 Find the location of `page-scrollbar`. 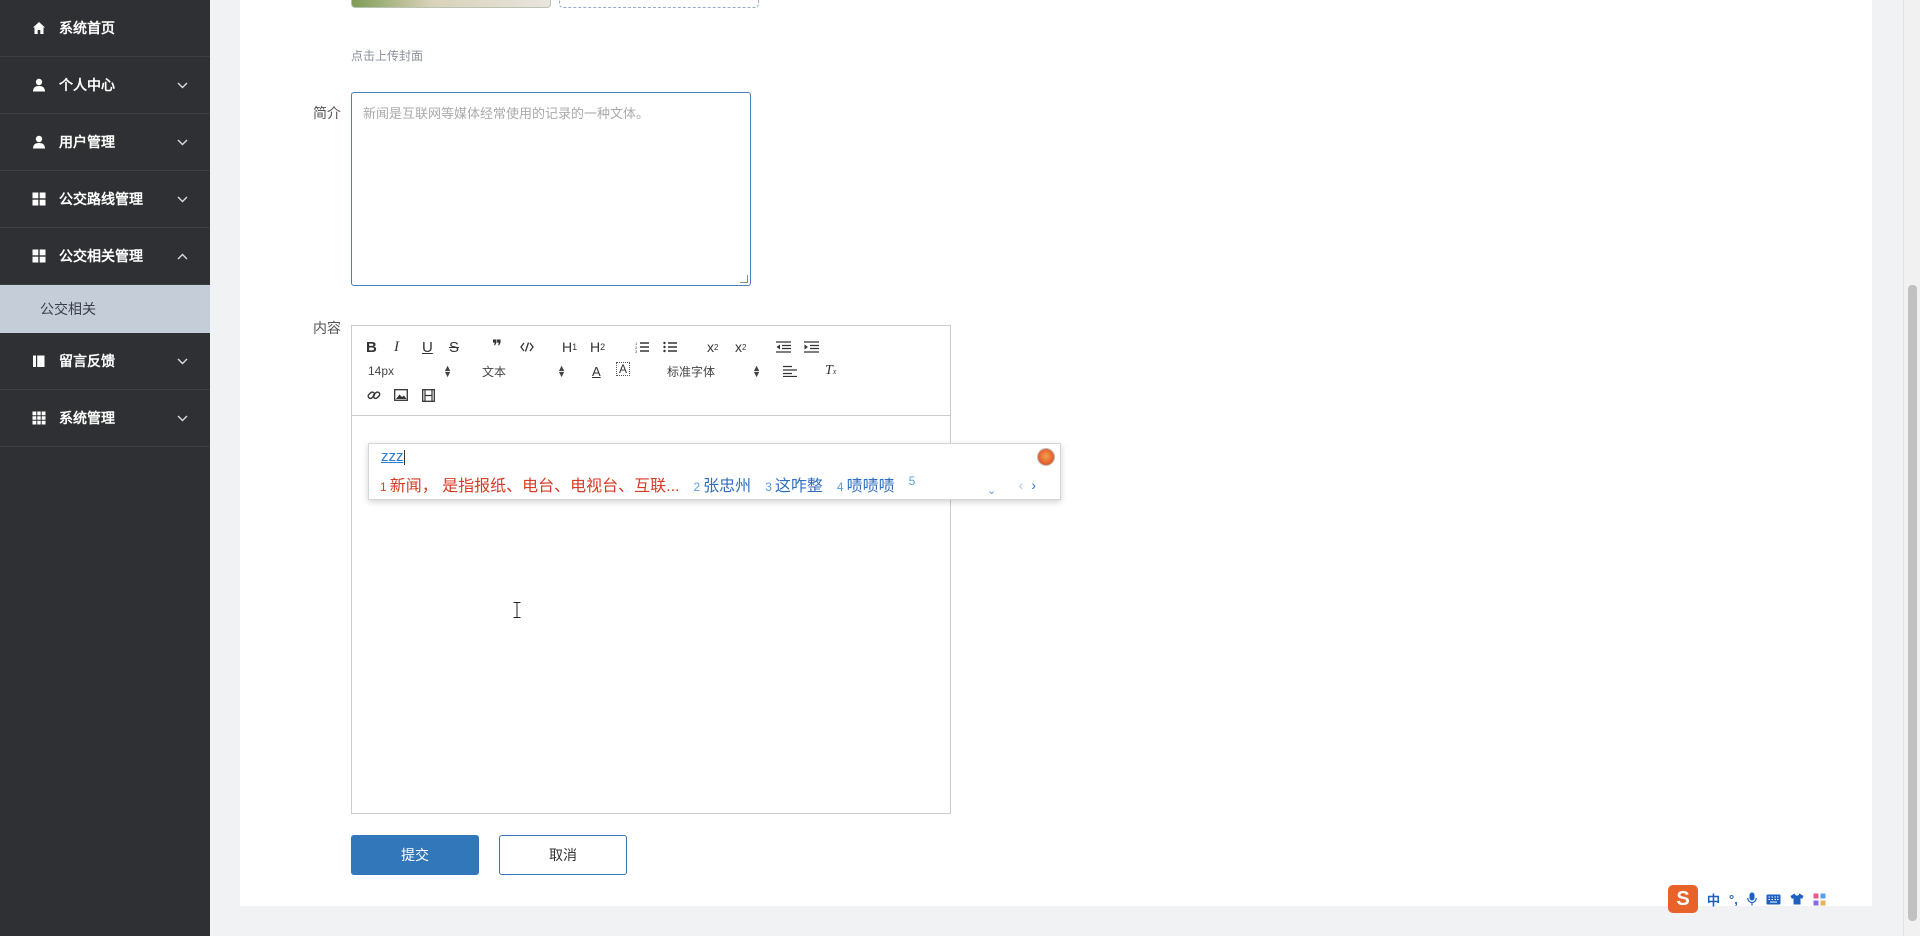

page-scrollbar is located at coordinates (1911, 468).